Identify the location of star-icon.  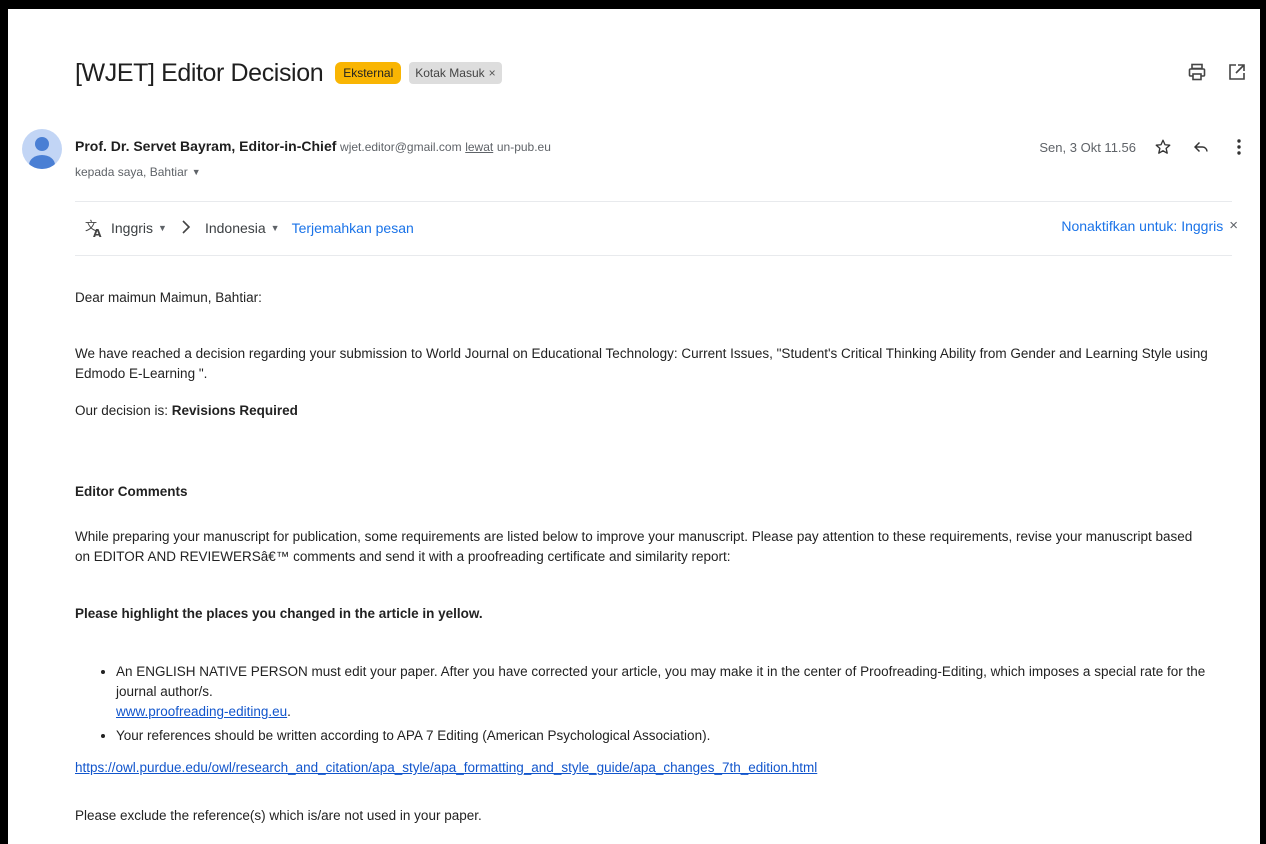
(1163, 147).